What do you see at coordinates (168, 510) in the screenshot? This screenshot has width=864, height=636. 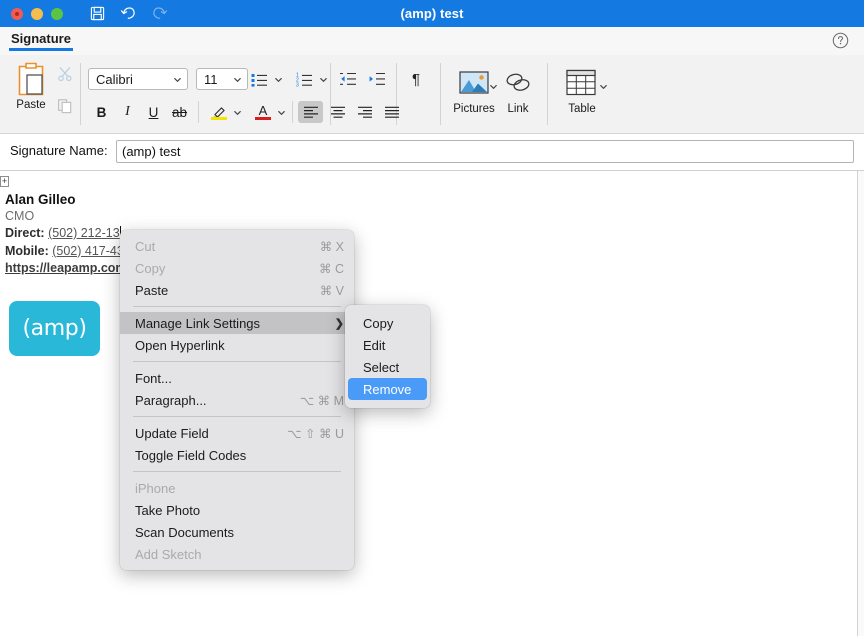 I see `context-menu-item-label: Take Photo` at bounding box center [168, 510].